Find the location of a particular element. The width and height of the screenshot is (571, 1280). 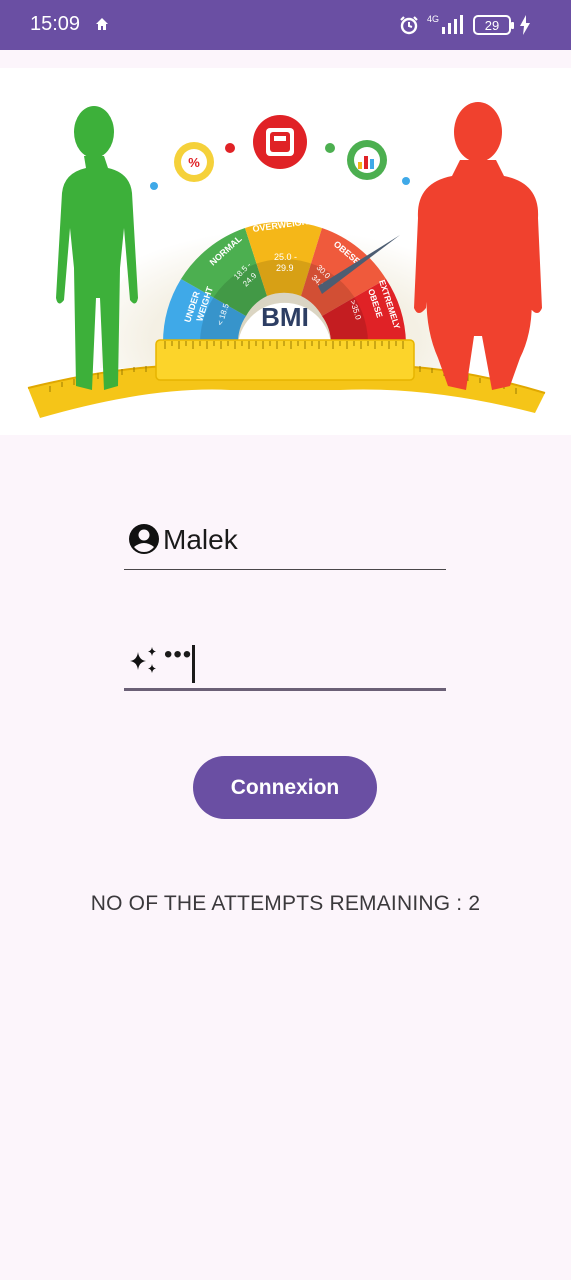

battery-level: 29 is located at coordinates (492, 25).